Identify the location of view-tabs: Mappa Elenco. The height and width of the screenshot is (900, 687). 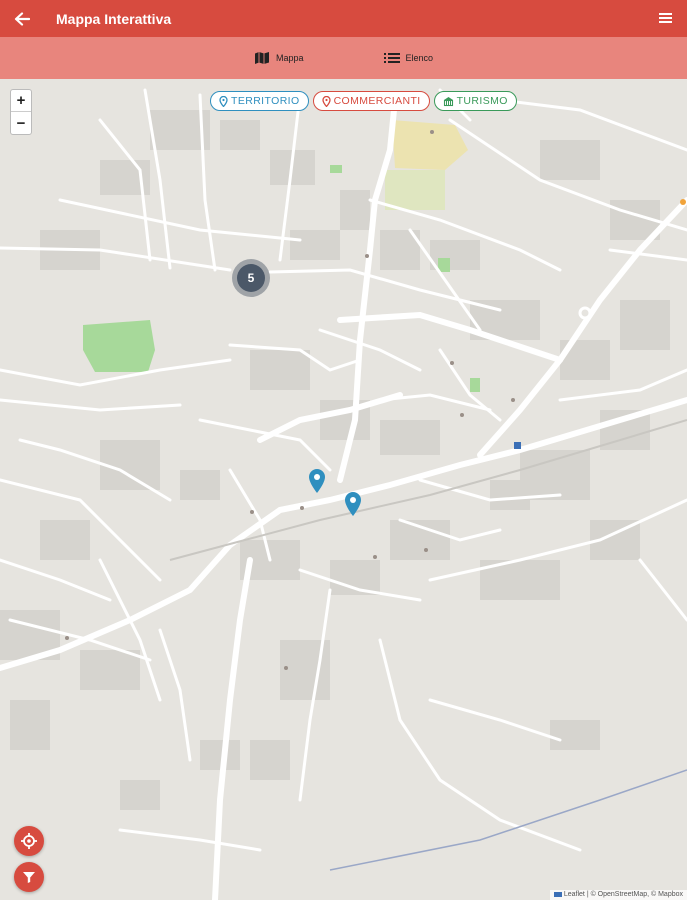
(343, 58).